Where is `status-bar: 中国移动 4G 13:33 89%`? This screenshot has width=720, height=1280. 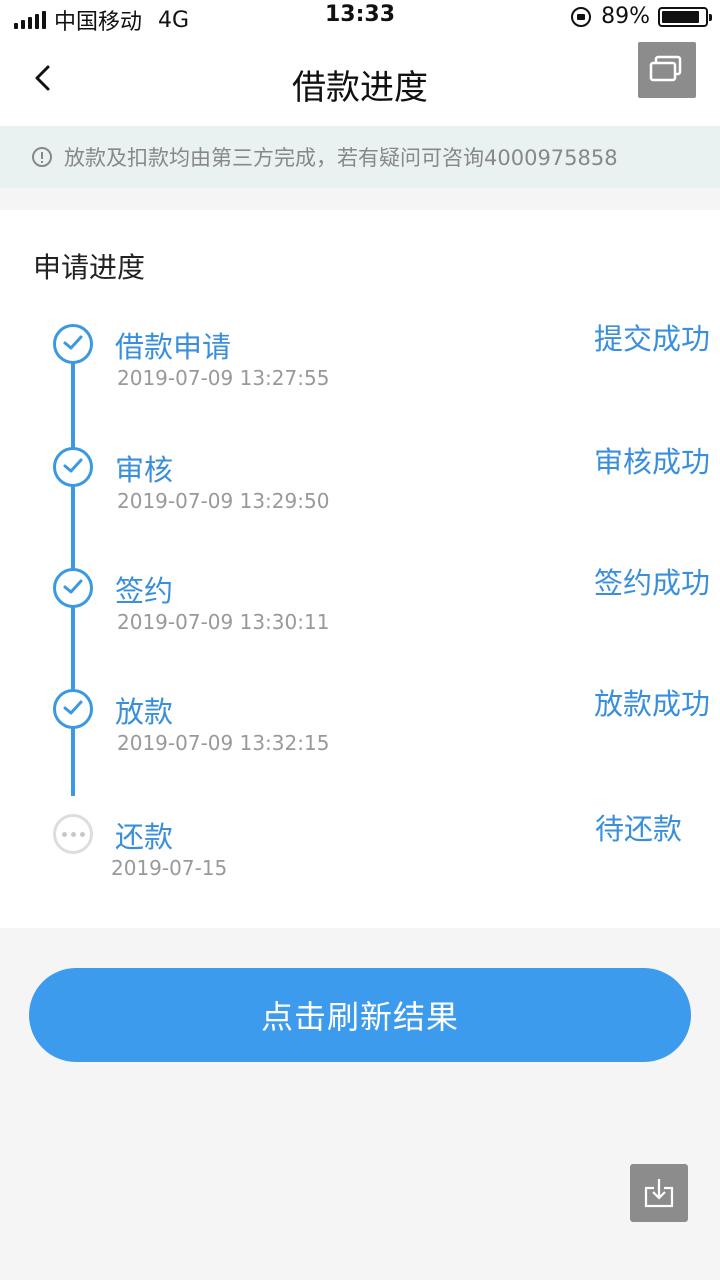 status-bar: 中国移动 4G 13:33 89% is located at coordinates (360, 17).